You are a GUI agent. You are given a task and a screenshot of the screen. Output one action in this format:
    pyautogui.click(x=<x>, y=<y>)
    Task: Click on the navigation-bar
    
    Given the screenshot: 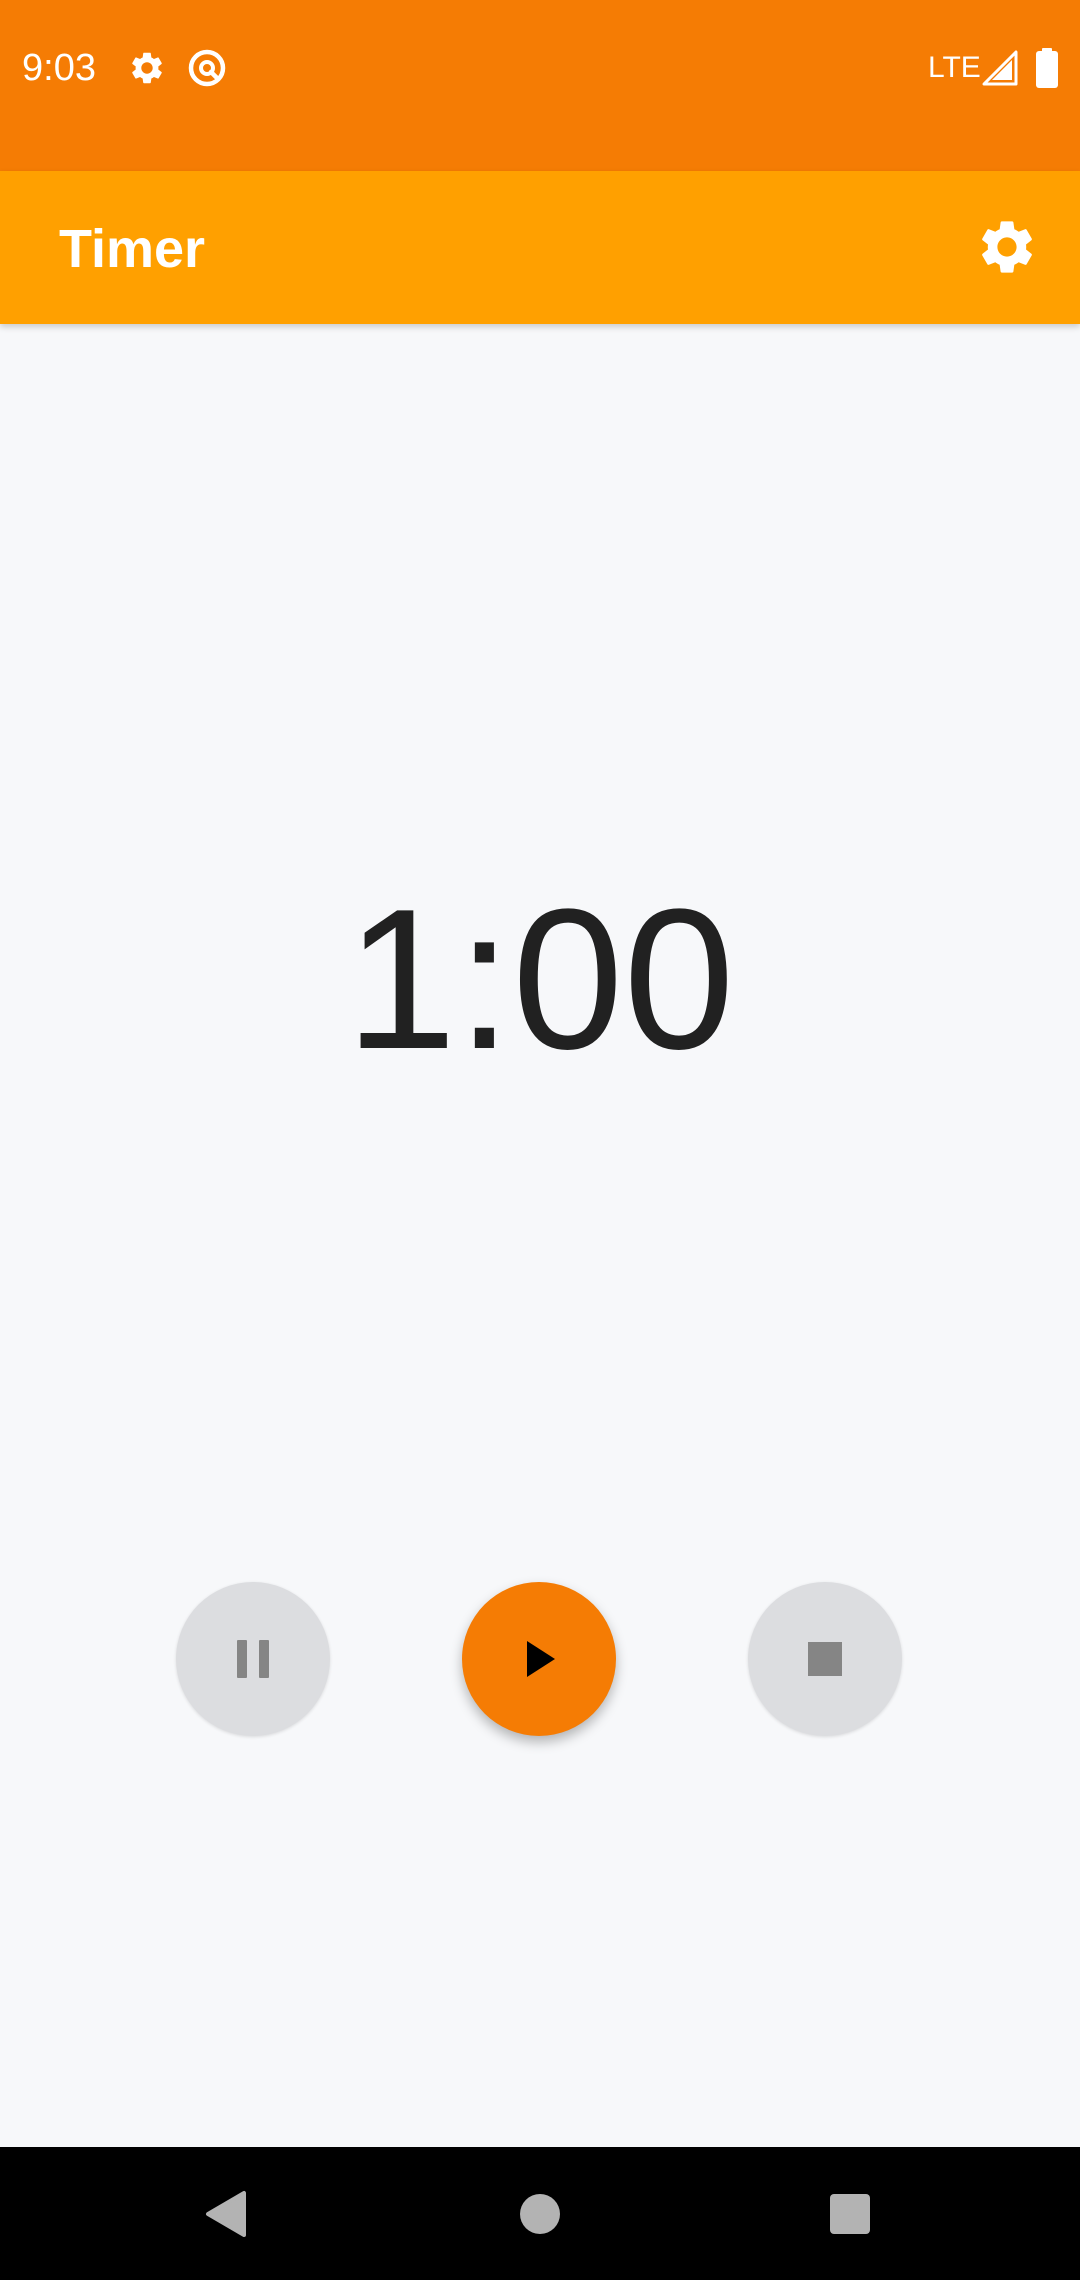 What is the action you would take?
    pyautogui.click(x=540, y=2213)
    